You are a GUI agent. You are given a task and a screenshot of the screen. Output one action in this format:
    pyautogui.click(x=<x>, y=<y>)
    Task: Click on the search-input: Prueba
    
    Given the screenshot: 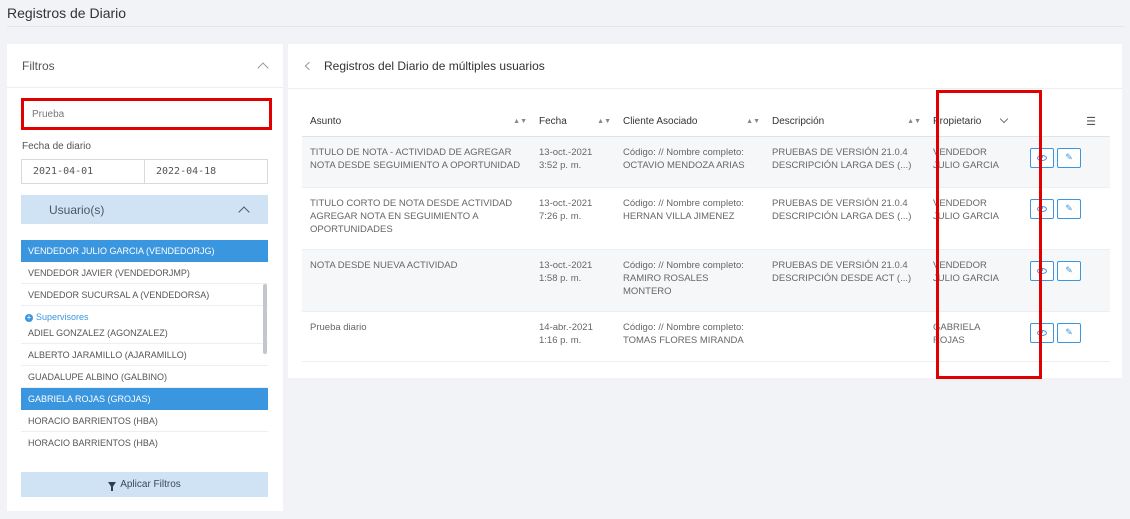 What is the action you would take?
    pyautogui.click(x=146, y=114)
    